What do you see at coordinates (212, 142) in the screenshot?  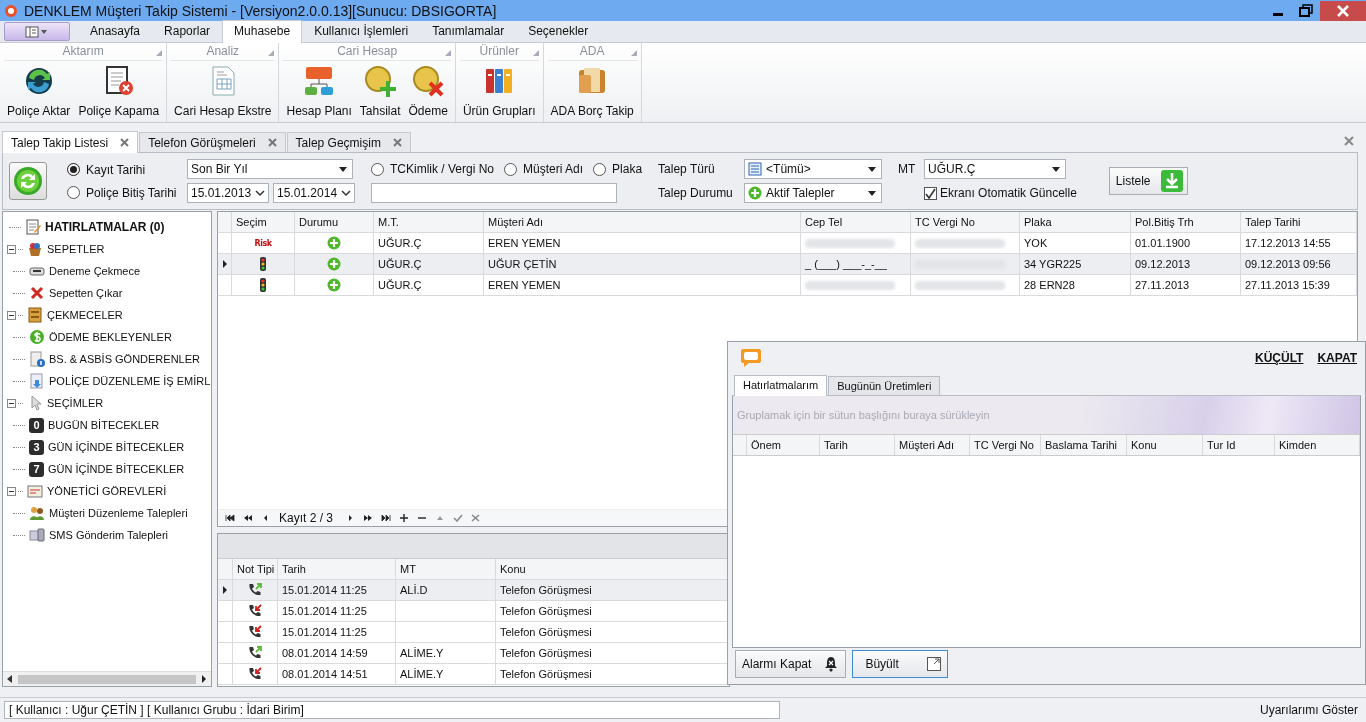 I see `document-tab: Telefon Görüşmeleri` at bounding box center [212, 142].